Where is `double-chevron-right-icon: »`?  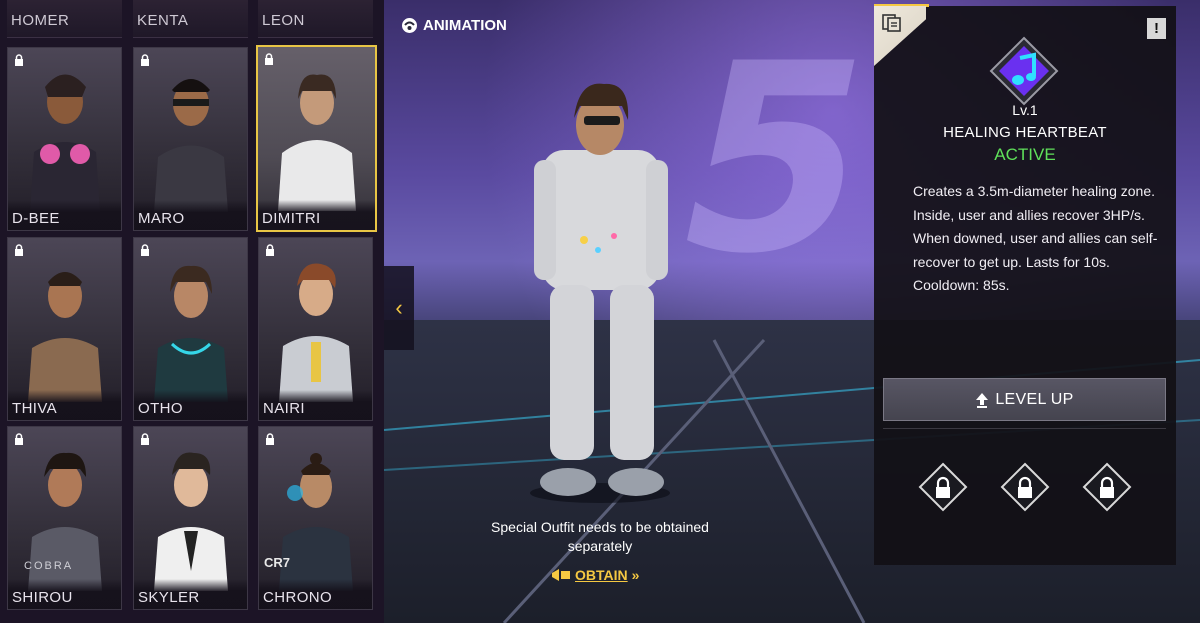 double-chevron-right-icon: » is located at coordinates (635, 575).